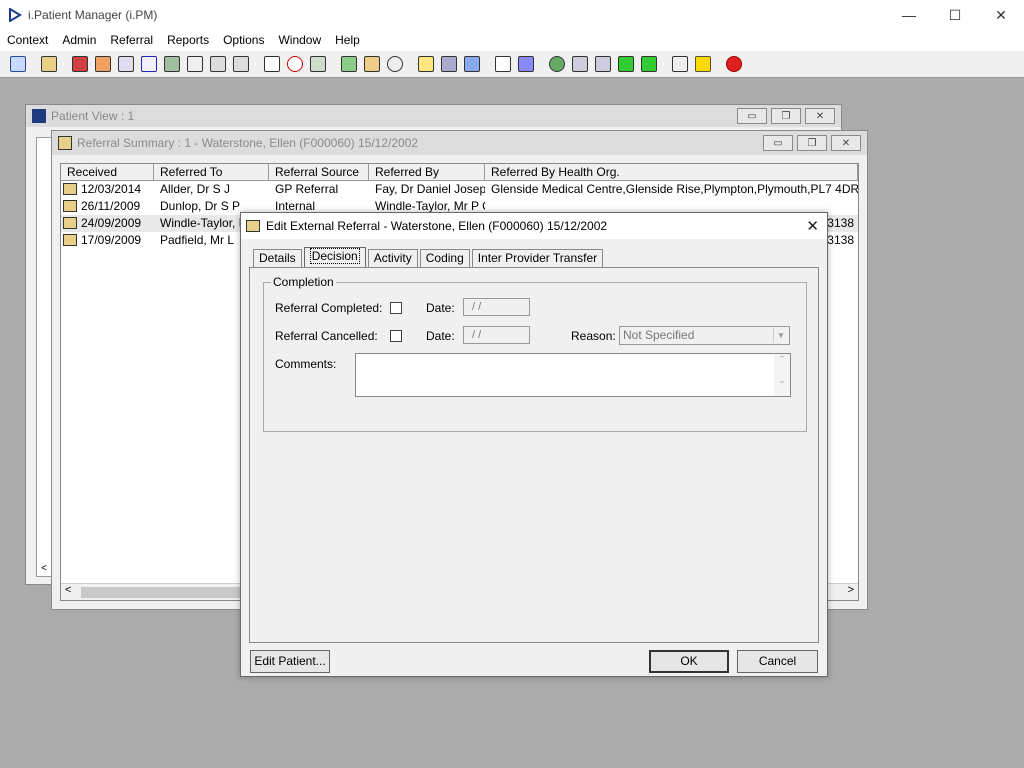 The height and width of the screenshot is (768, 1024). I want to click on column-header-received: Received, so click(107, 172).